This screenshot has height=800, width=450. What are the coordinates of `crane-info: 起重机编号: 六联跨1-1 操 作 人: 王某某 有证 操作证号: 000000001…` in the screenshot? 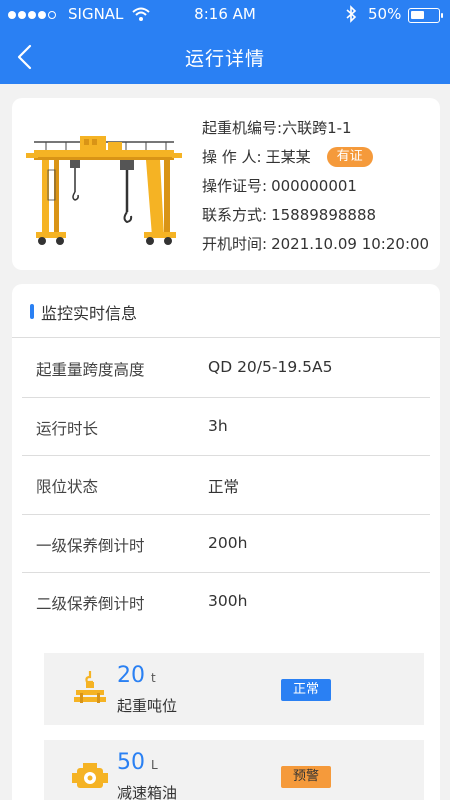 It's located at (315, 185).